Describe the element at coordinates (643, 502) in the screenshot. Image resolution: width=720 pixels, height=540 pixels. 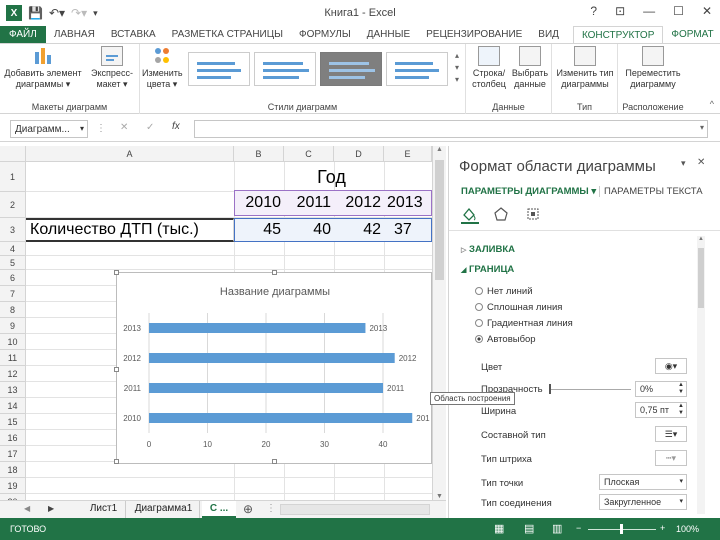
I see `join-type-select: Закругленное ▾` at that location.